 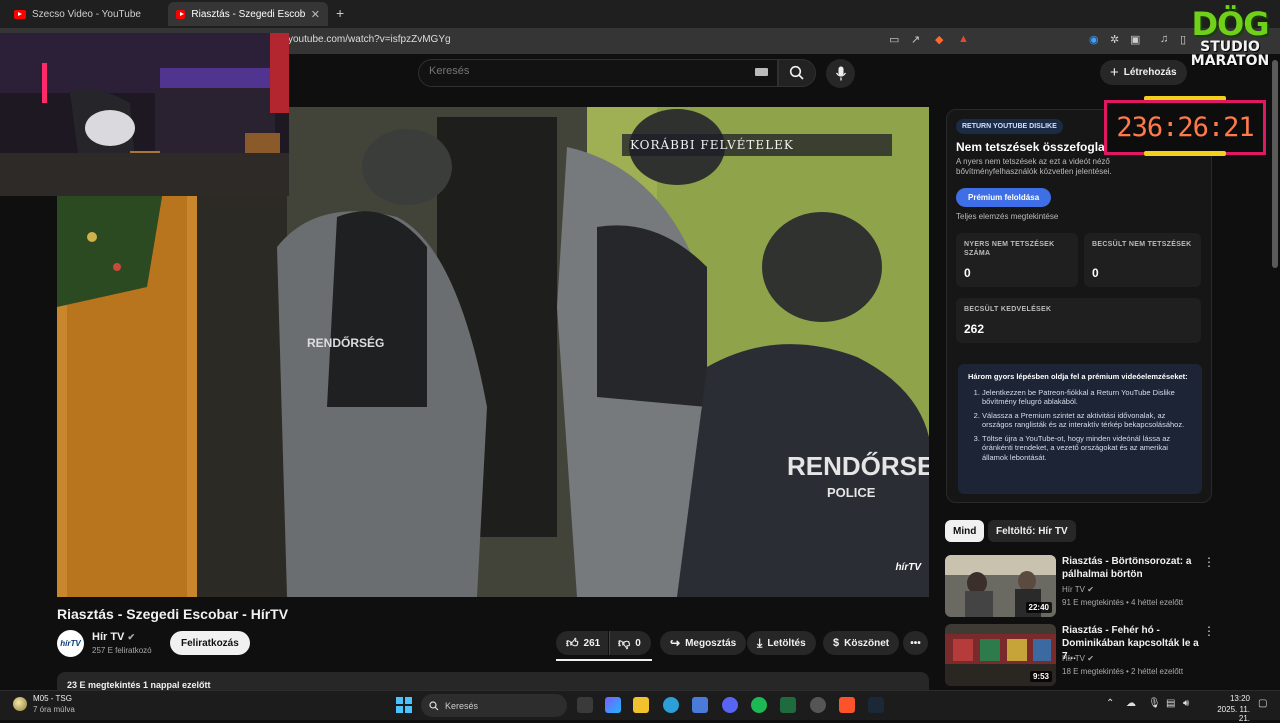 What do you see at coordinates (582, 643) in the screenshot?
I see `like-button: 👍︎ 261` at bounding box center [582, 643].